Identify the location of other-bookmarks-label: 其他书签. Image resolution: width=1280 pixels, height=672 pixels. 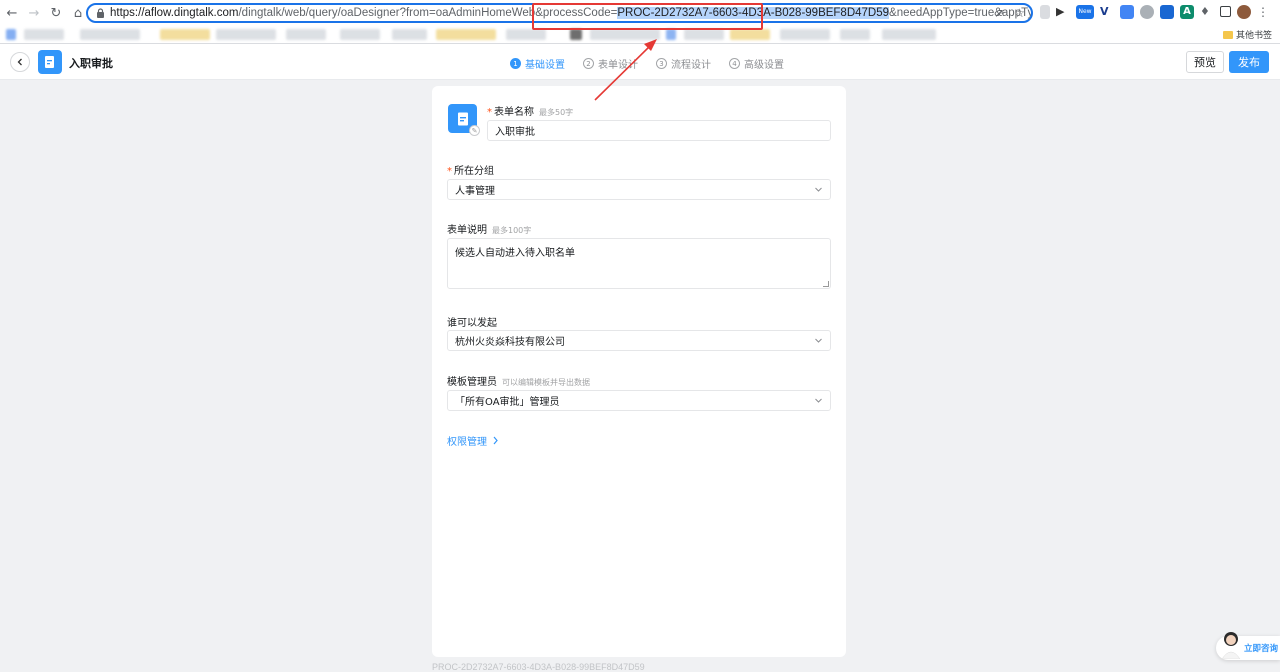
(1253, 36).